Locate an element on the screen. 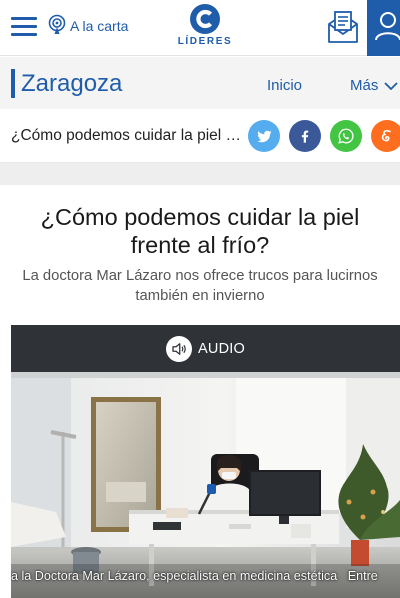 This screenshot has height=598, width=400. top-header: A la carta LÍDERES is located at coordinates (200, 28).